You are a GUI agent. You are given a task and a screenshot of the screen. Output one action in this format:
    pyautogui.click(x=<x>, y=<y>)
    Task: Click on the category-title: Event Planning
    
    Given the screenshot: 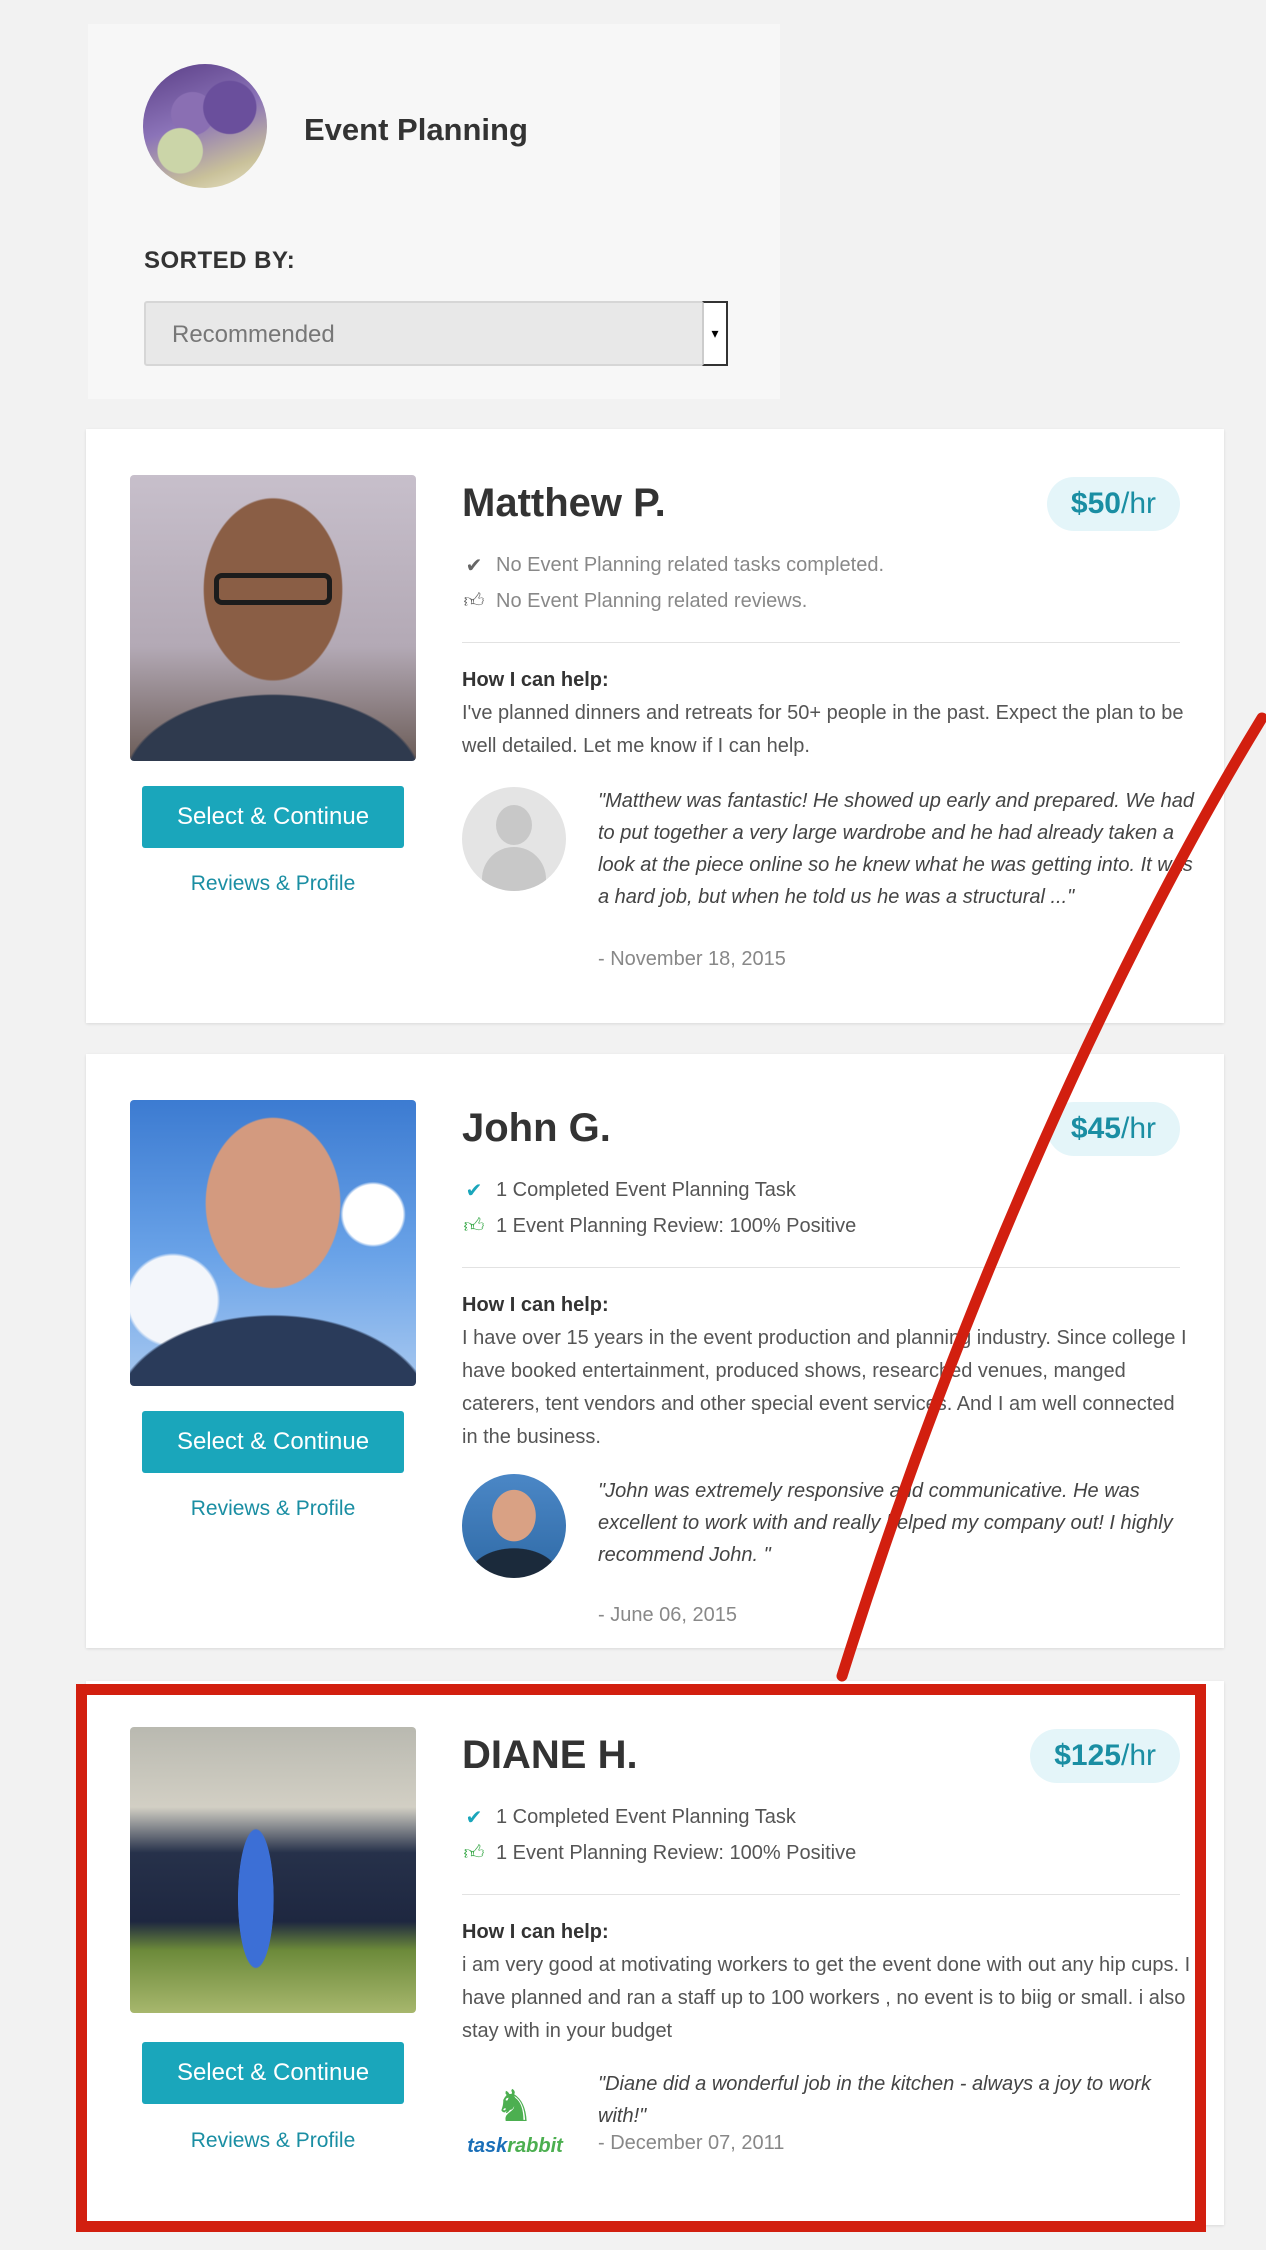 What is the action you would take?
    pyautogui.click(x=416, y=129)
    